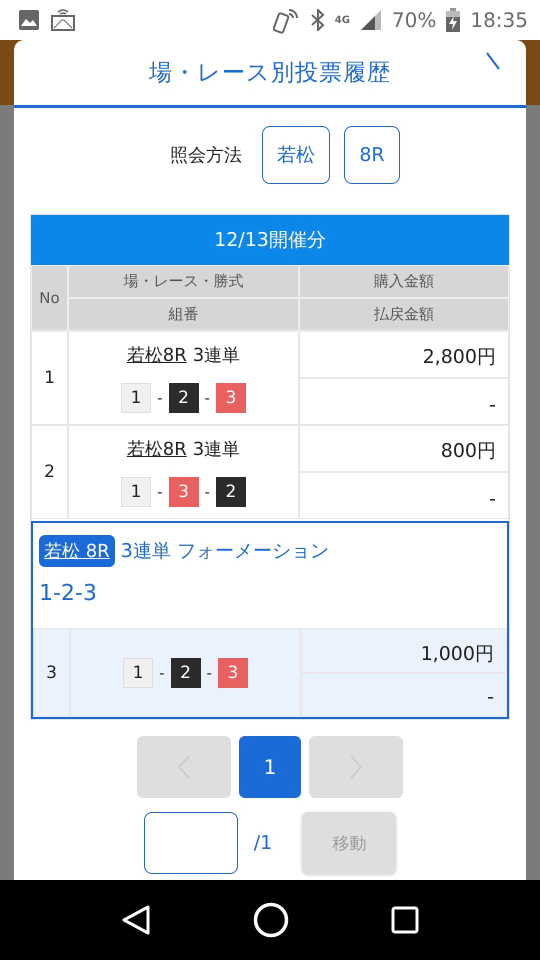 This screenshot has width=540, height=960. Describe the element at coordinates (63, 20) in the screenshot. I see `cast-icon` at that location.